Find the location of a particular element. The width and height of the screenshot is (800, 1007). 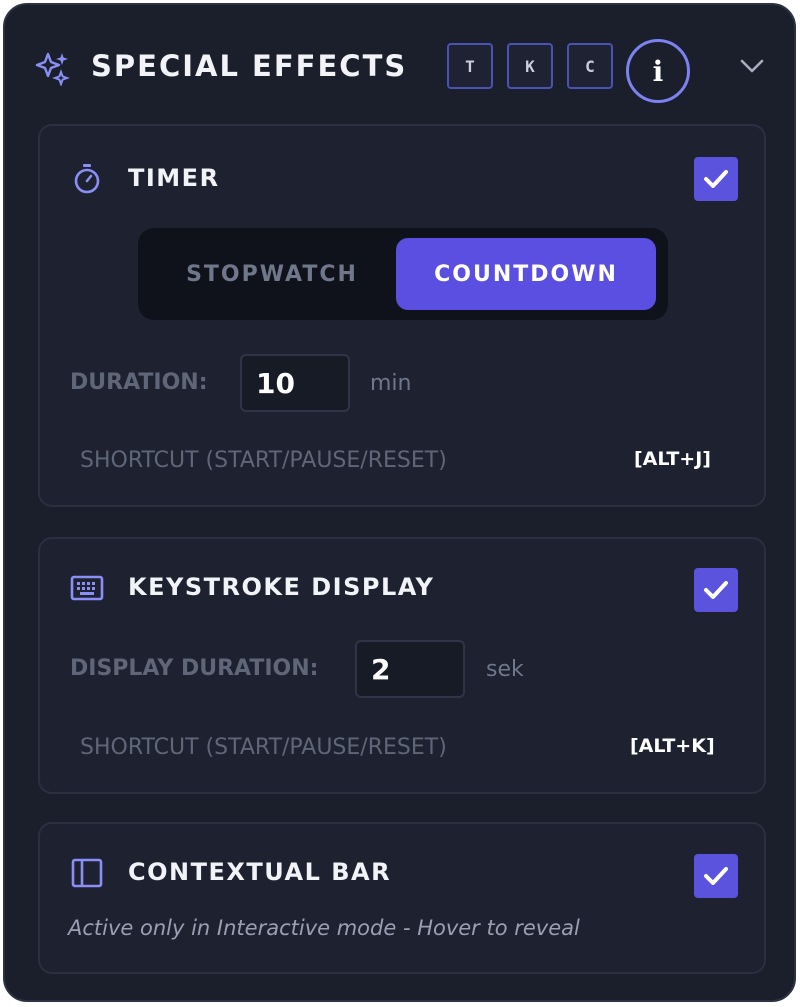

sidebar-panel-icon is located at coordinates (87, 873).